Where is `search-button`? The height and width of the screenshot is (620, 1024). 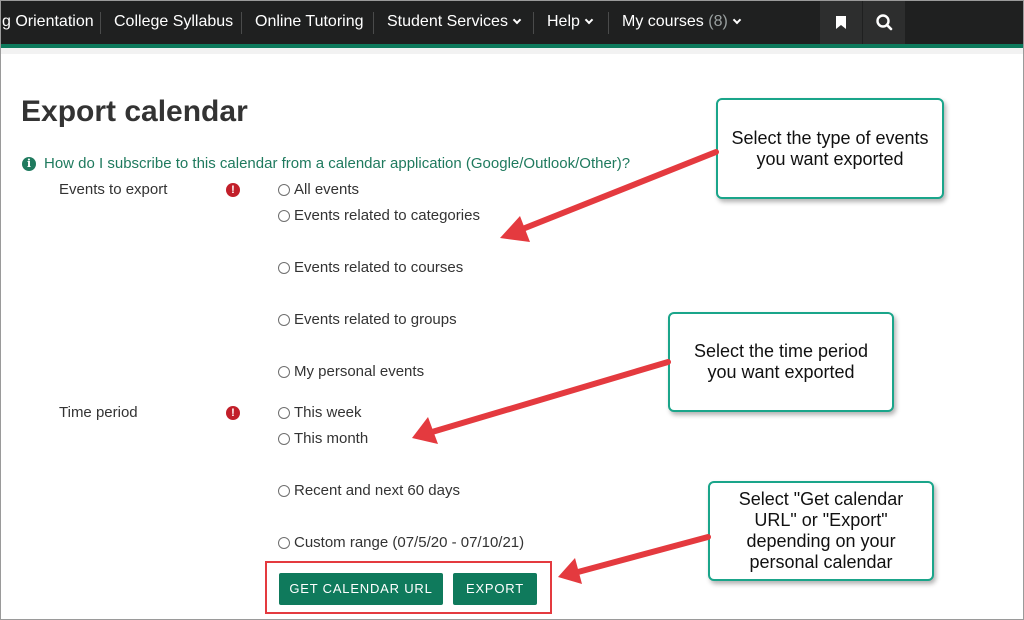 search-button is located at coordinates (884, 22).